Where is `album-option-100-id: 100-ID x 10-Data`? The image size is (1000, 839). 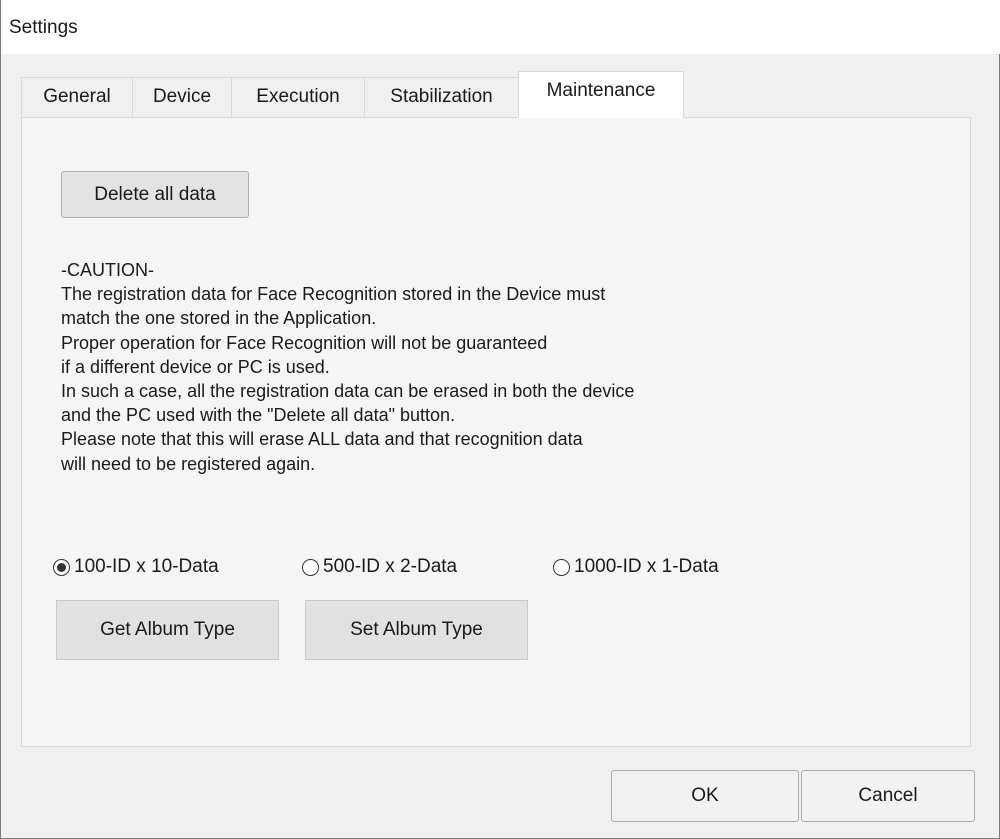
album-option-100-id: 100-ID x 10-Data is located at coordinates (136, 567).